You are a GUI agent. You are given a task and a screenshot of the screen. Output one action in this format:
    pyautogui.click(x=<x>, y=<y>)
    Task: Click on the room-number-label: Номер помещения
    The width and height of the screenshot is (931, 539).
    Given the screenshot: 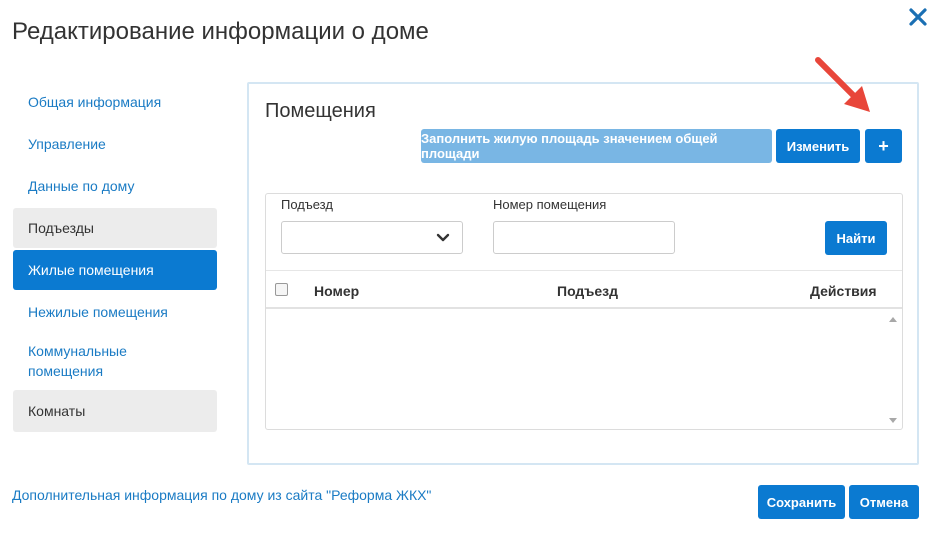 What is the action you would take?
    pyautogui.click(x=550, y=204)
    